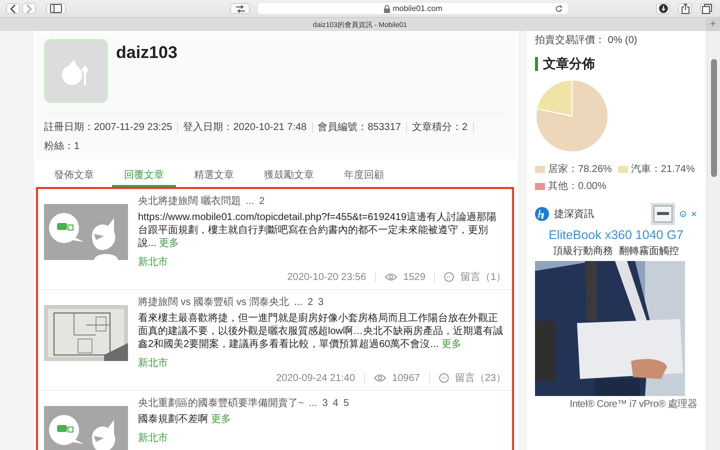 This screenshot has width=720, height=450. What do you see at coordinates (214, 176) in the screenshot?
I see `profile-tab: 精選文章` at bounding box center [214, 176].